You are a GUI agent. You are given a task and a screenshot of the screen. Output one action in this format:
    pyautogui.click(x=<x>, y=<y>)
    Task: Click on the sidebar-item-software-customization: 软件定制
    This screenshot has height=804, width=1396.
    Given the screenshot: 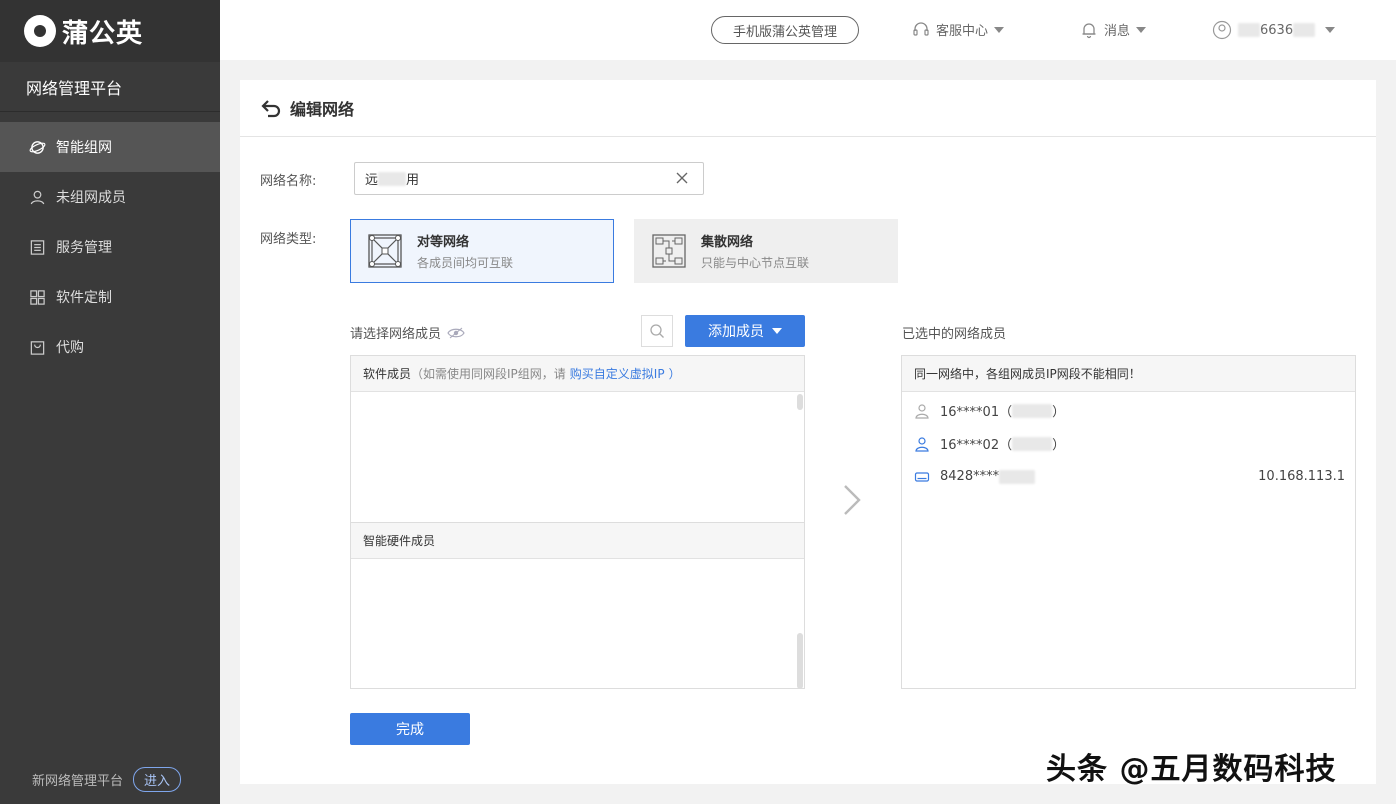 What is the action you would take?
    pyautogui.click(x=110, y=297)
    